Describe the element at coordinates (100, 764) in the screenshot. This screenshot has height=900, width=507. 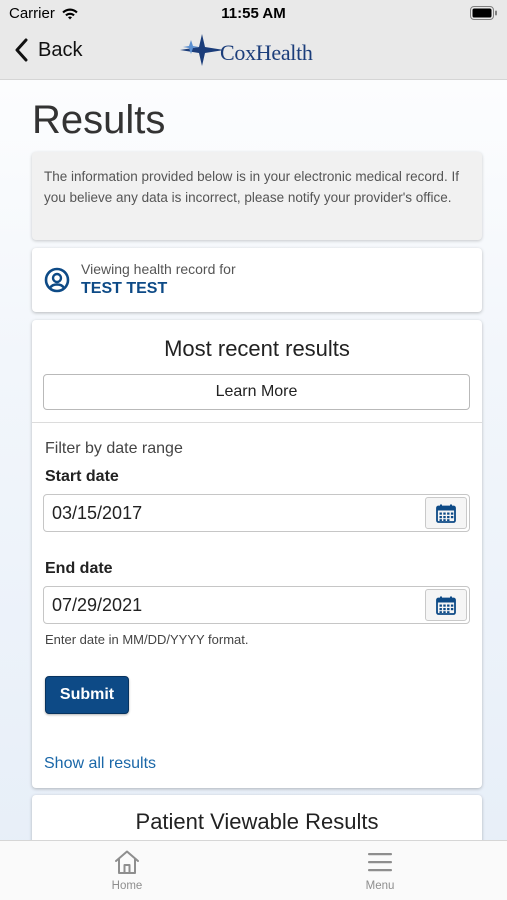
I see `show-all-results-link: Show all results` at that location.